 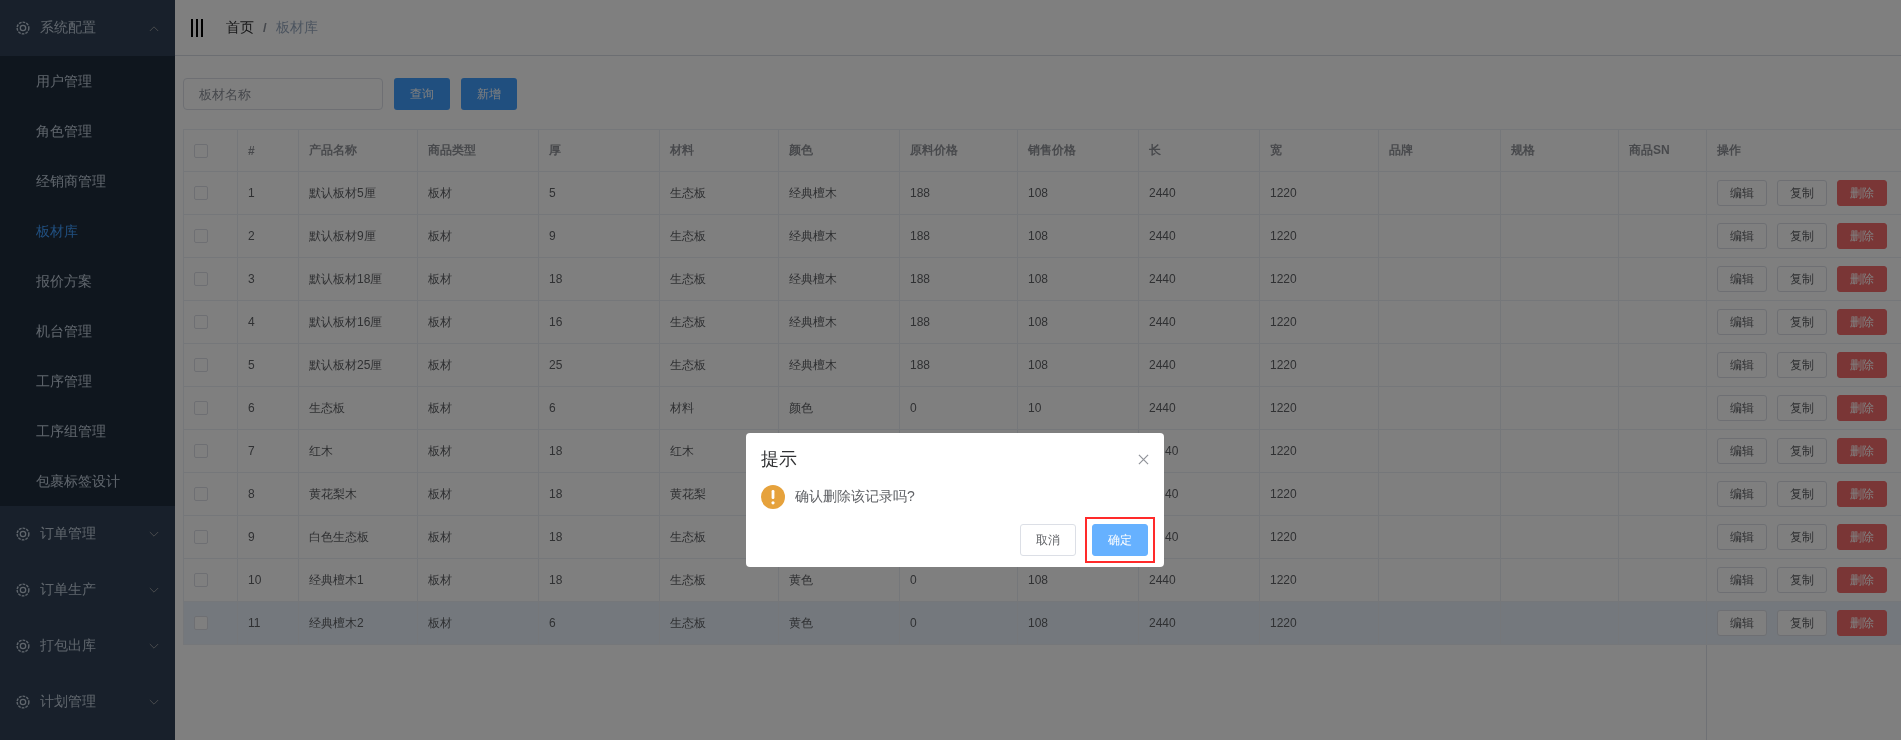 I want to click on table-cell: 25, so click(x=556, y=365).